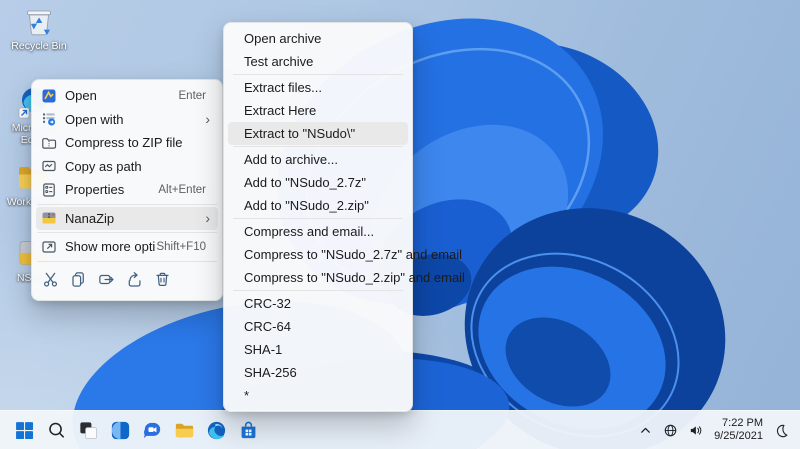 The height and width of the screenshot is (449, 800). I want to click on taskbar-widgets-button, so click(120, 430).